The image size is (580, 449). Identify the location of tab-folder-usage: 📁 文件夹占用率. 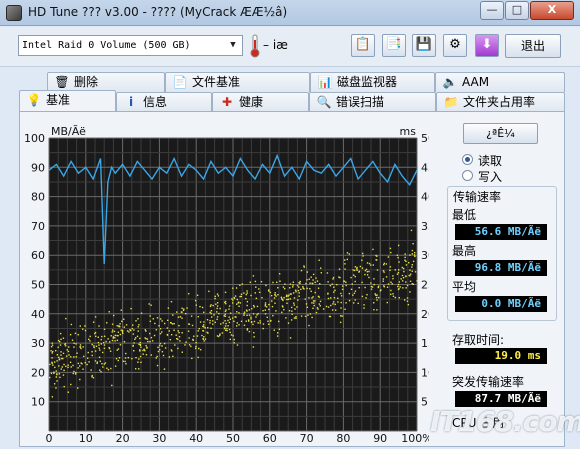
(500, 102).